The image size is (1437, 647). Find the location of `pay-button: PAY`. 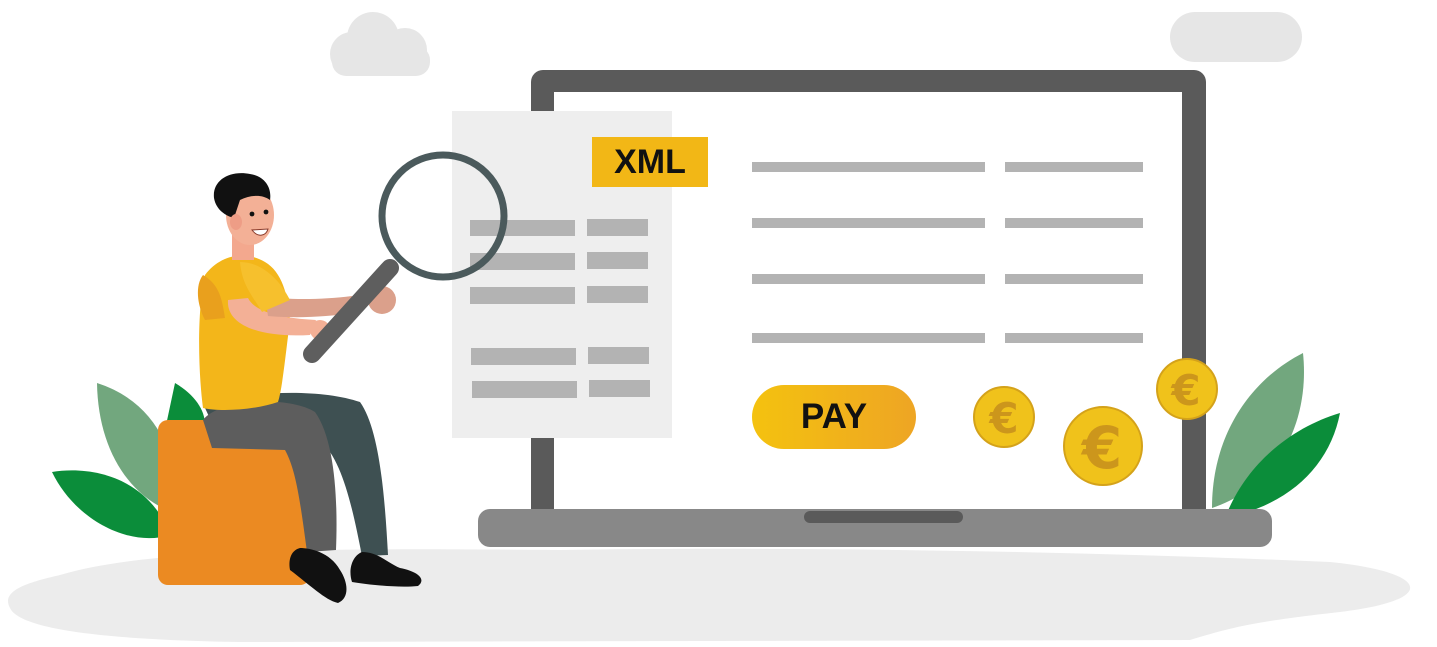

pay-button: PAY is located at coordinates (834, 417).